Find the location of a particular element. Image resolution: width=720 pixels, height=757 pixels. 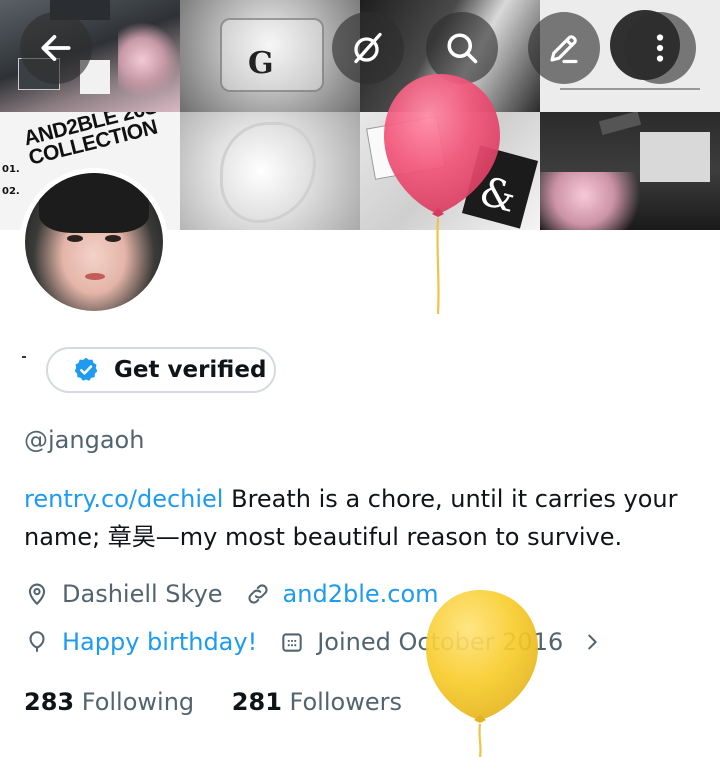

link-icon is located at coordinates (258, 594).